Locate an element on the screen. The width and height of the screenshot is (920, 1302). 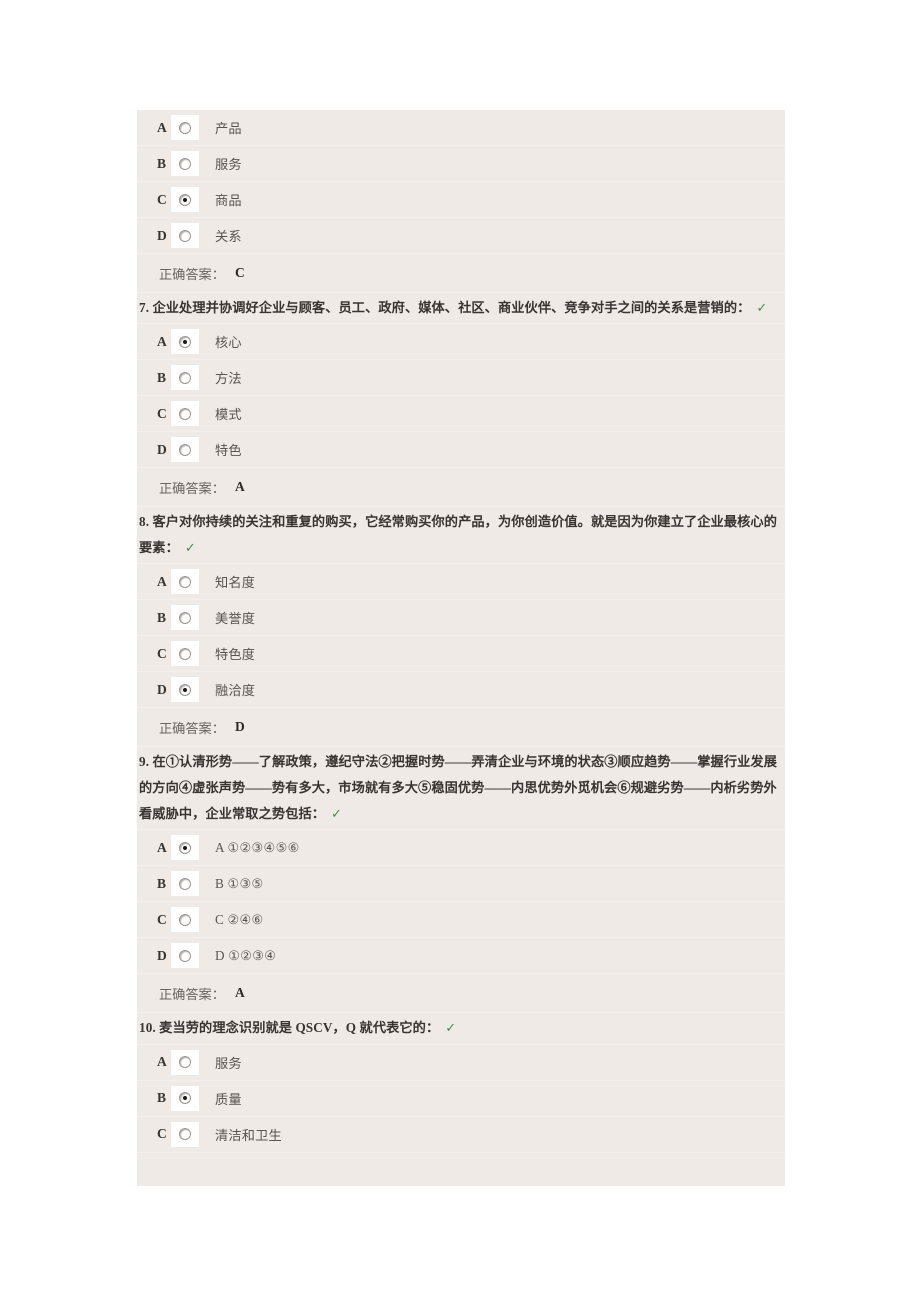
correct-answer-value: C is located at coordinates (239, 272).